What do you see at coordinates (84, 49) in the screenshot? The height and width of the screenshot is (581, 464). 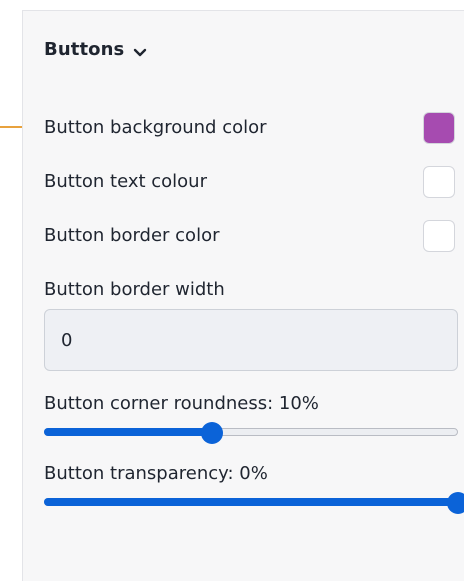 I see `section-title: Buttons` at bounding box center [84, 49].